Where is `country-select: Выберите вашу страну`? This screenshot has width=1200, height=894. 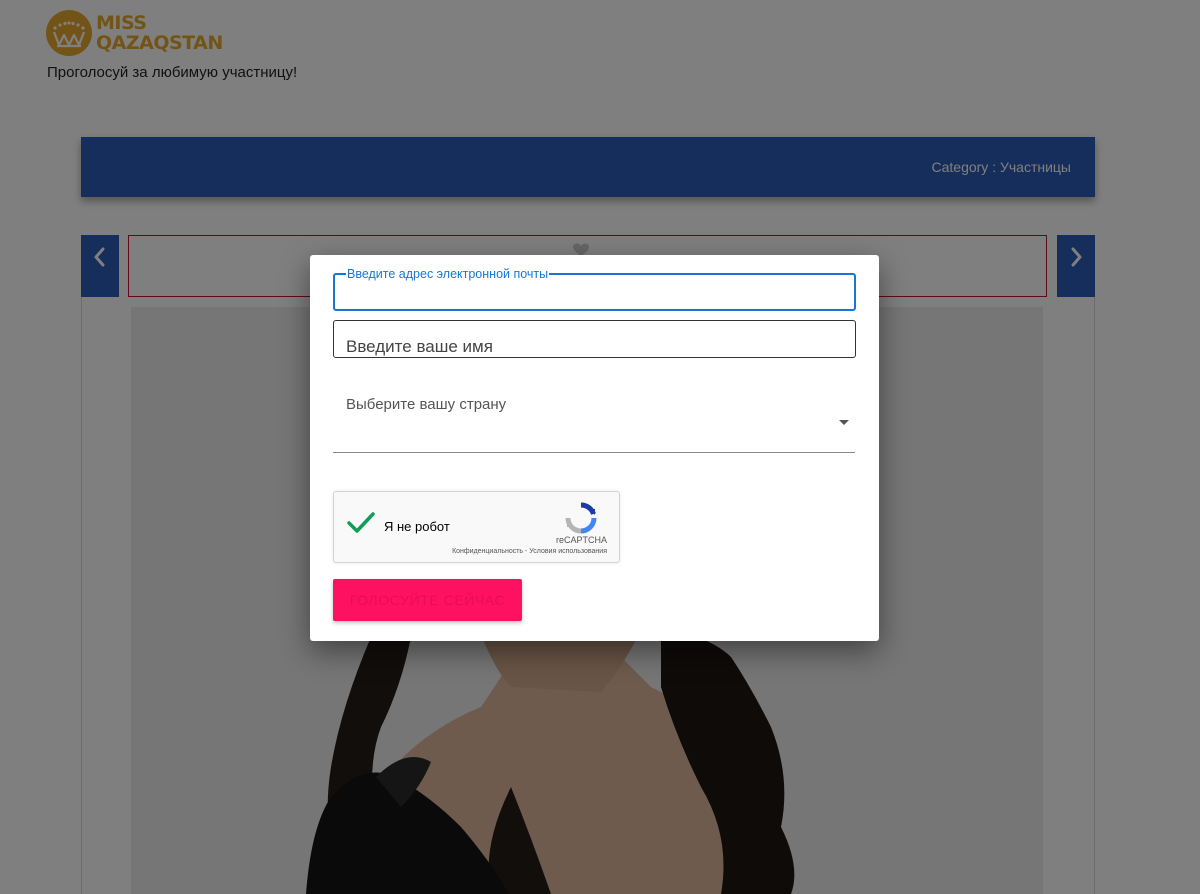 country-select: Выберите вашу страну is located at coordinates (594, 420).